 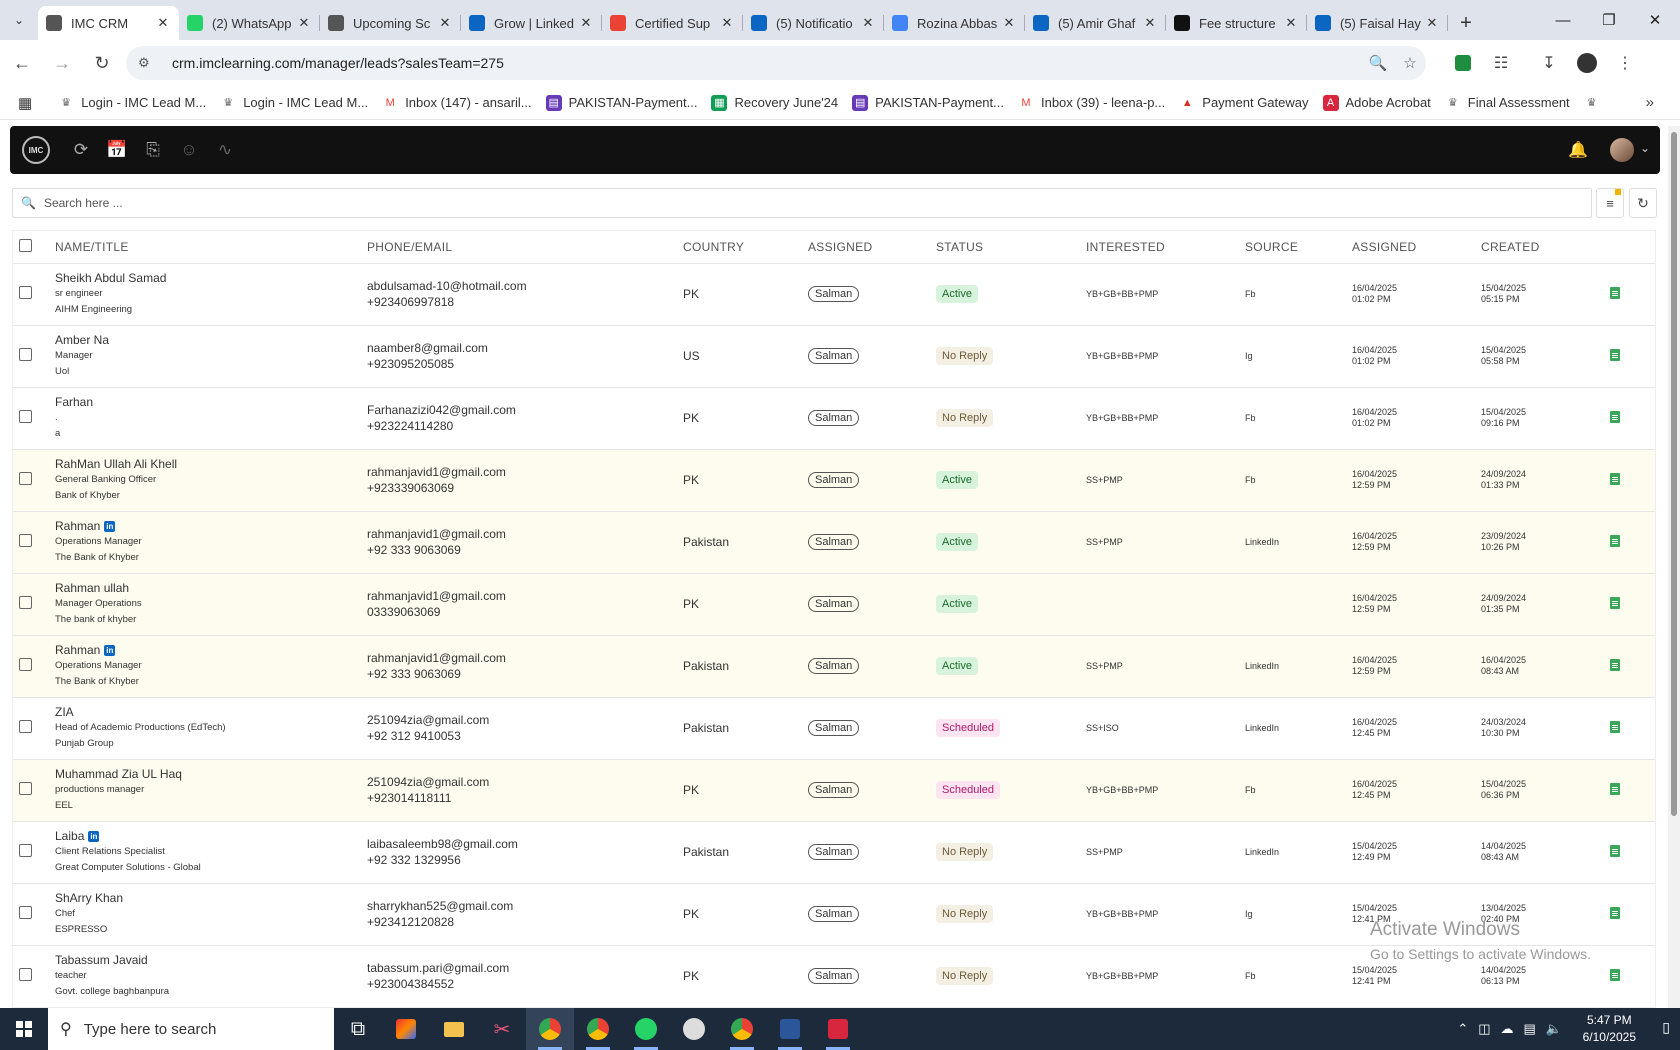 What do you see at coordinates (525, 426) in the screenshot?
I see `lead-phone: +923224114280` at bounding box center [525, 426].